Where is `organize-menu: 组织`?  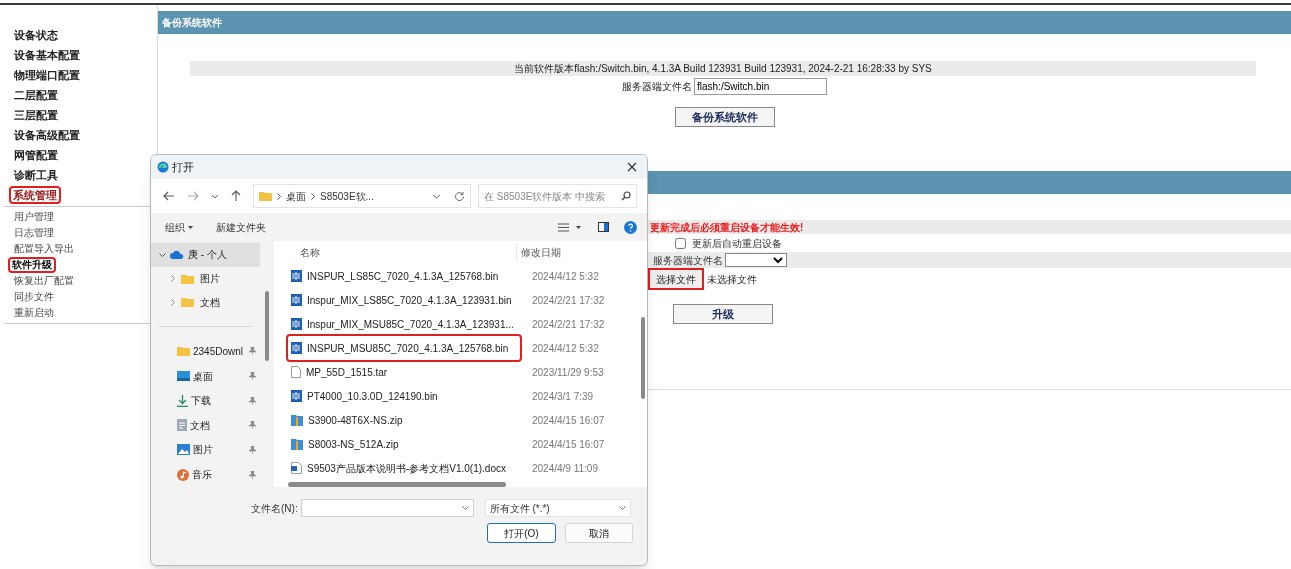 organize-menu: 组织 is located at coordinates (175, 227).